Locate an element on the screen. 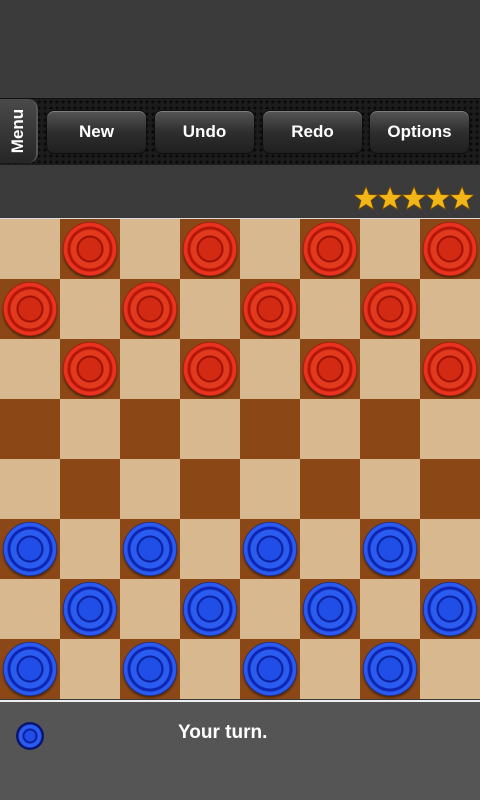  toolbar: Menu New Undo Redo Options is located at coordinates (240, 132).